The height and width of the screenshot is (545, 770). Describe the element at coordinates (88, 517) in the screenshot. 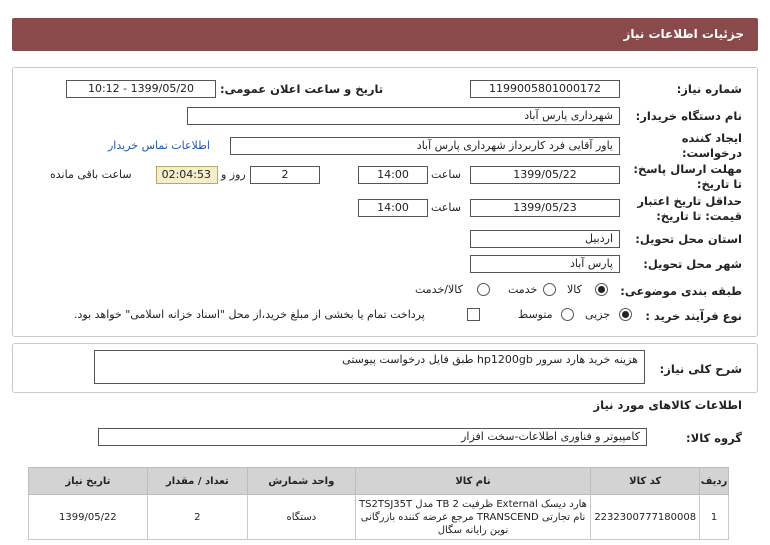

I see `cell-date: 1399/05/22` at that location.